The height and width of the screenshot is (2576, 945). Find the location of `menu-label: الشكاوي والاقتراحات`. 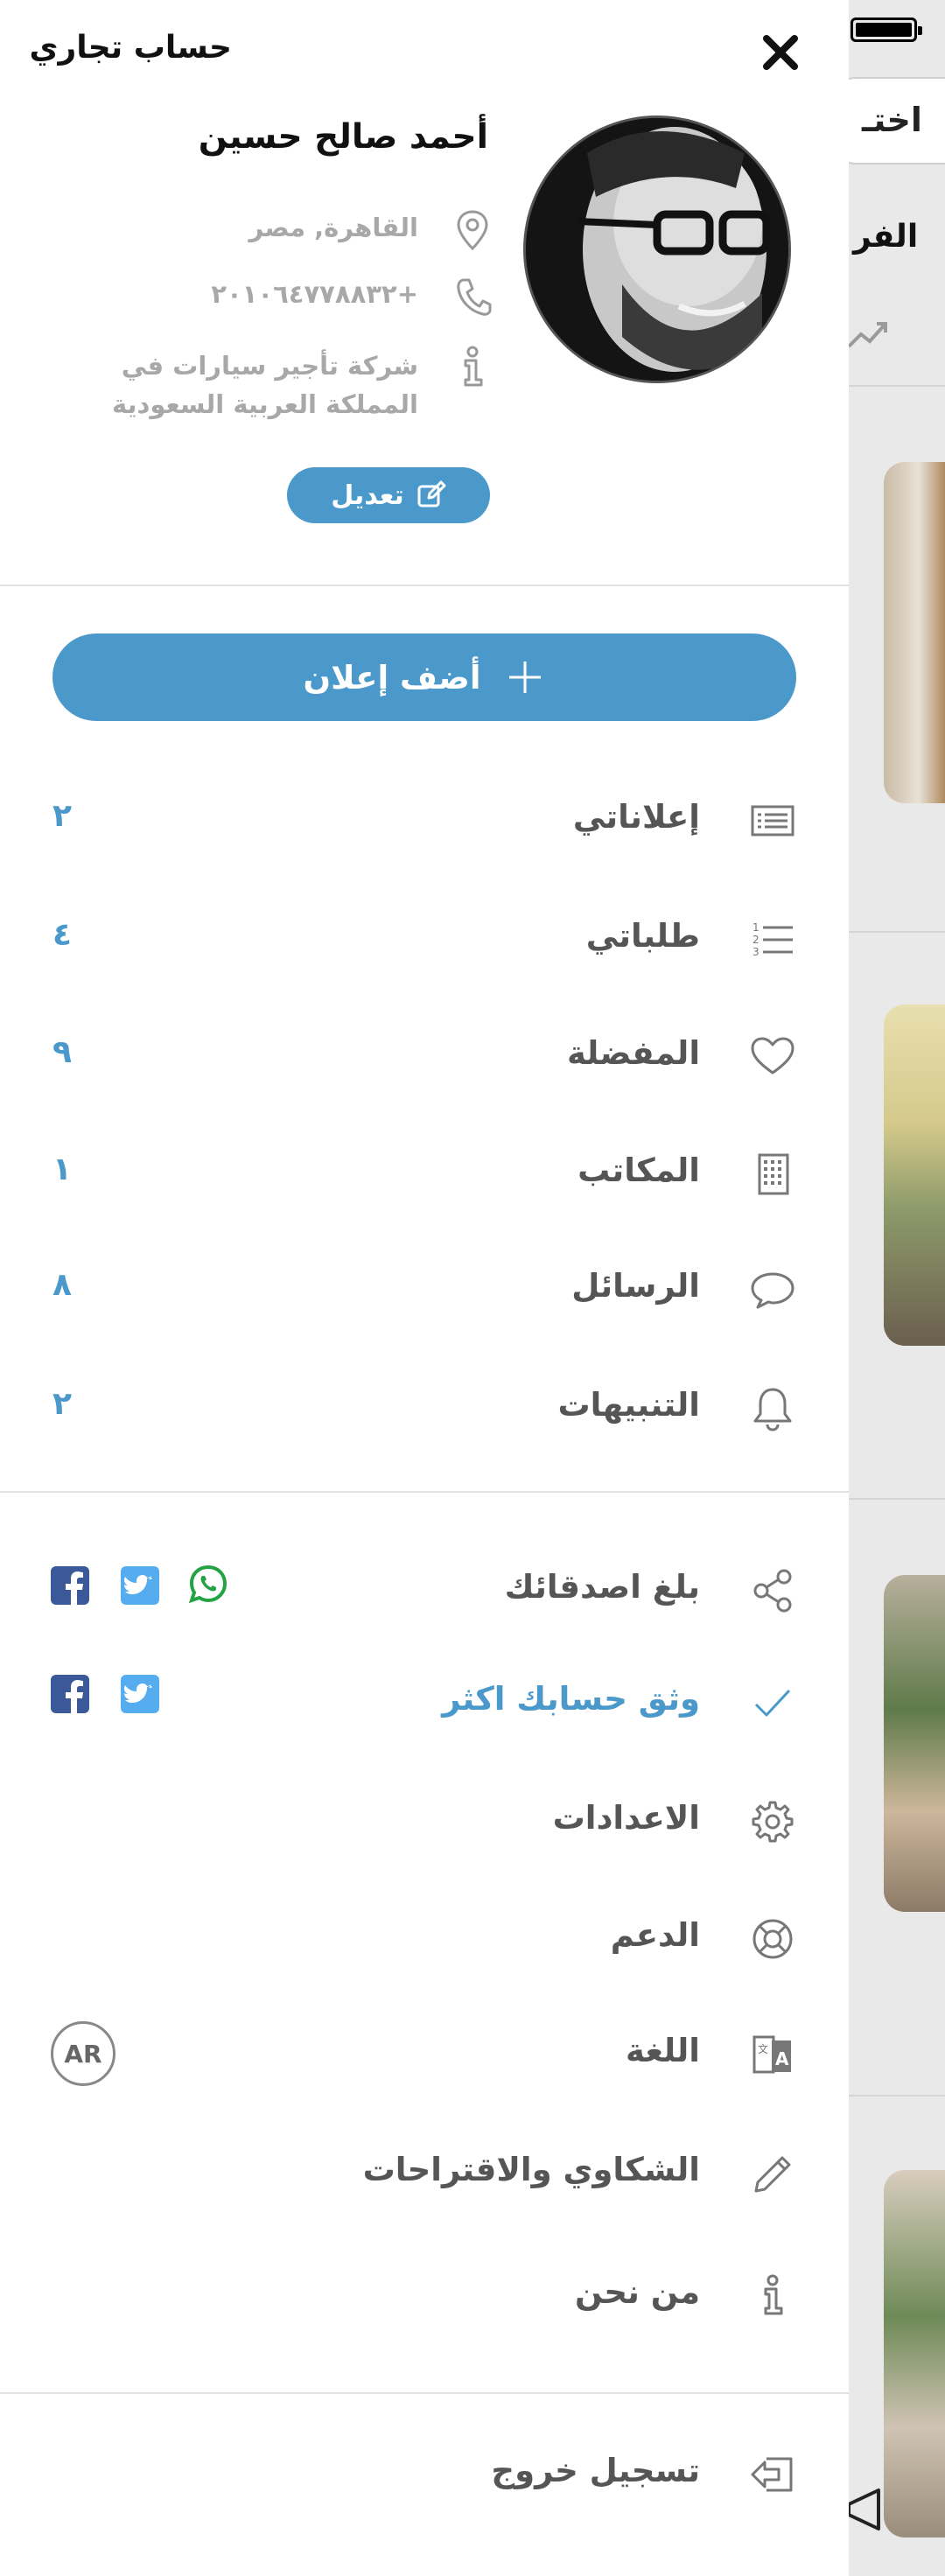

menu-label: الشكاوي والاقتراحات is located at coordinates (531, 2169).